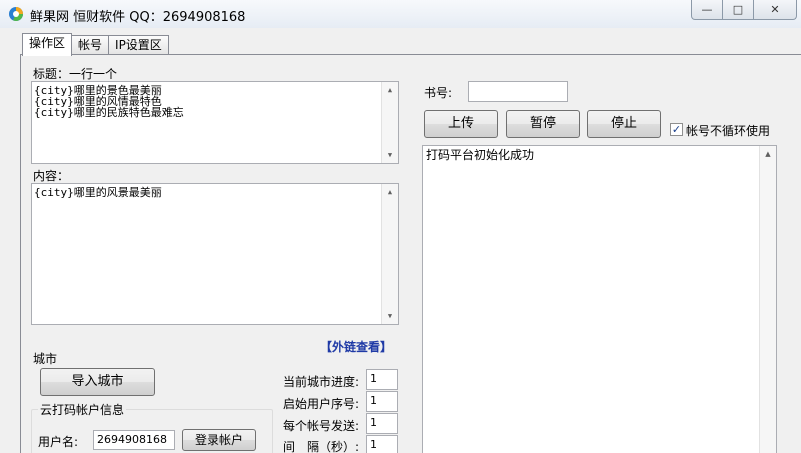 The width and height of the screenshot is (801, 453). I want to click on interval-input: 1, so click(382, 444).